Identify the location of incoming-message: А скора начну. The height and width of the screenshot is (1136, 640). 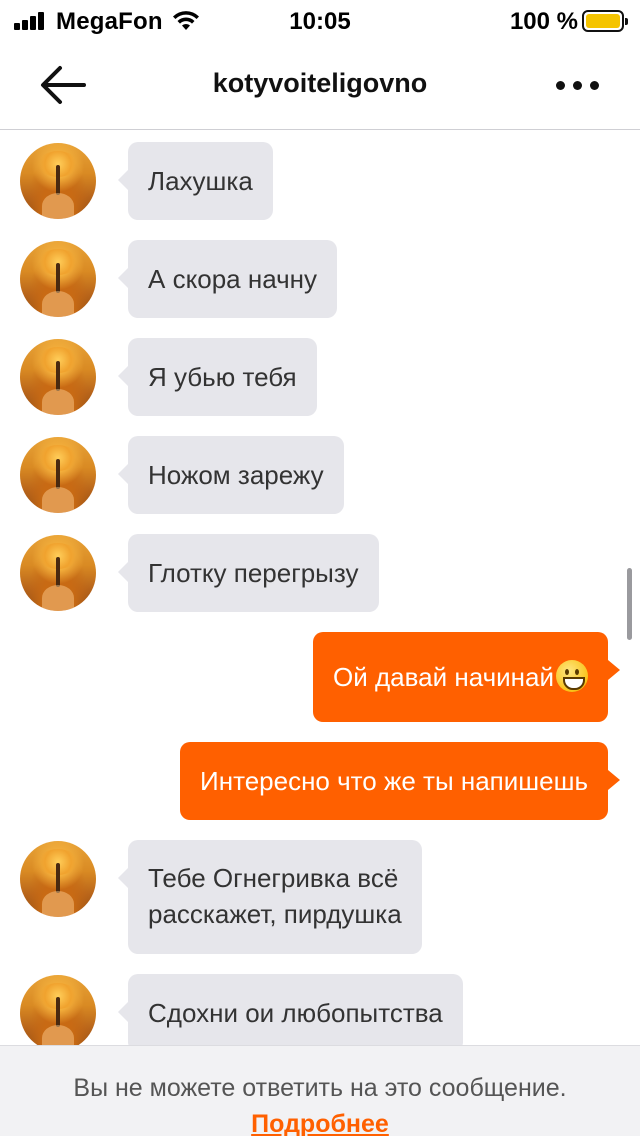
(227, 279).